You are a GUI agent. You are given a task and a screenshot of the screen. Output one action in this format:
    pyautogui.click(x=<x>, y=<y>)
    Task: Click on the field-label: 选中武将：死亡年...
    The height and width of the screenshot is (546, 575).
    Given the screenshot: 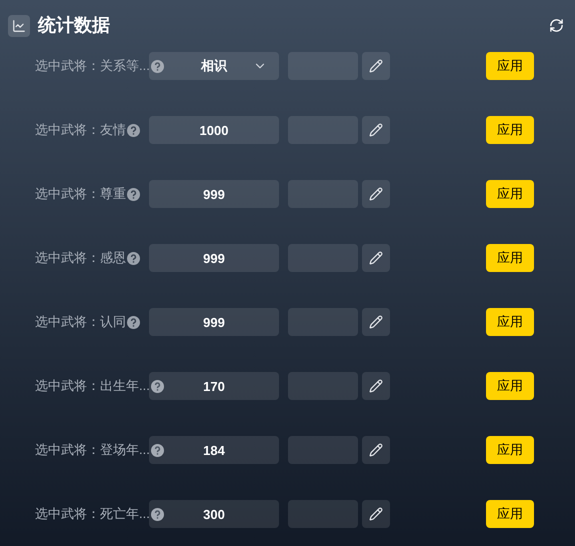 What is the action you would take?
    pyautogui.click(x=92, y=514)
    